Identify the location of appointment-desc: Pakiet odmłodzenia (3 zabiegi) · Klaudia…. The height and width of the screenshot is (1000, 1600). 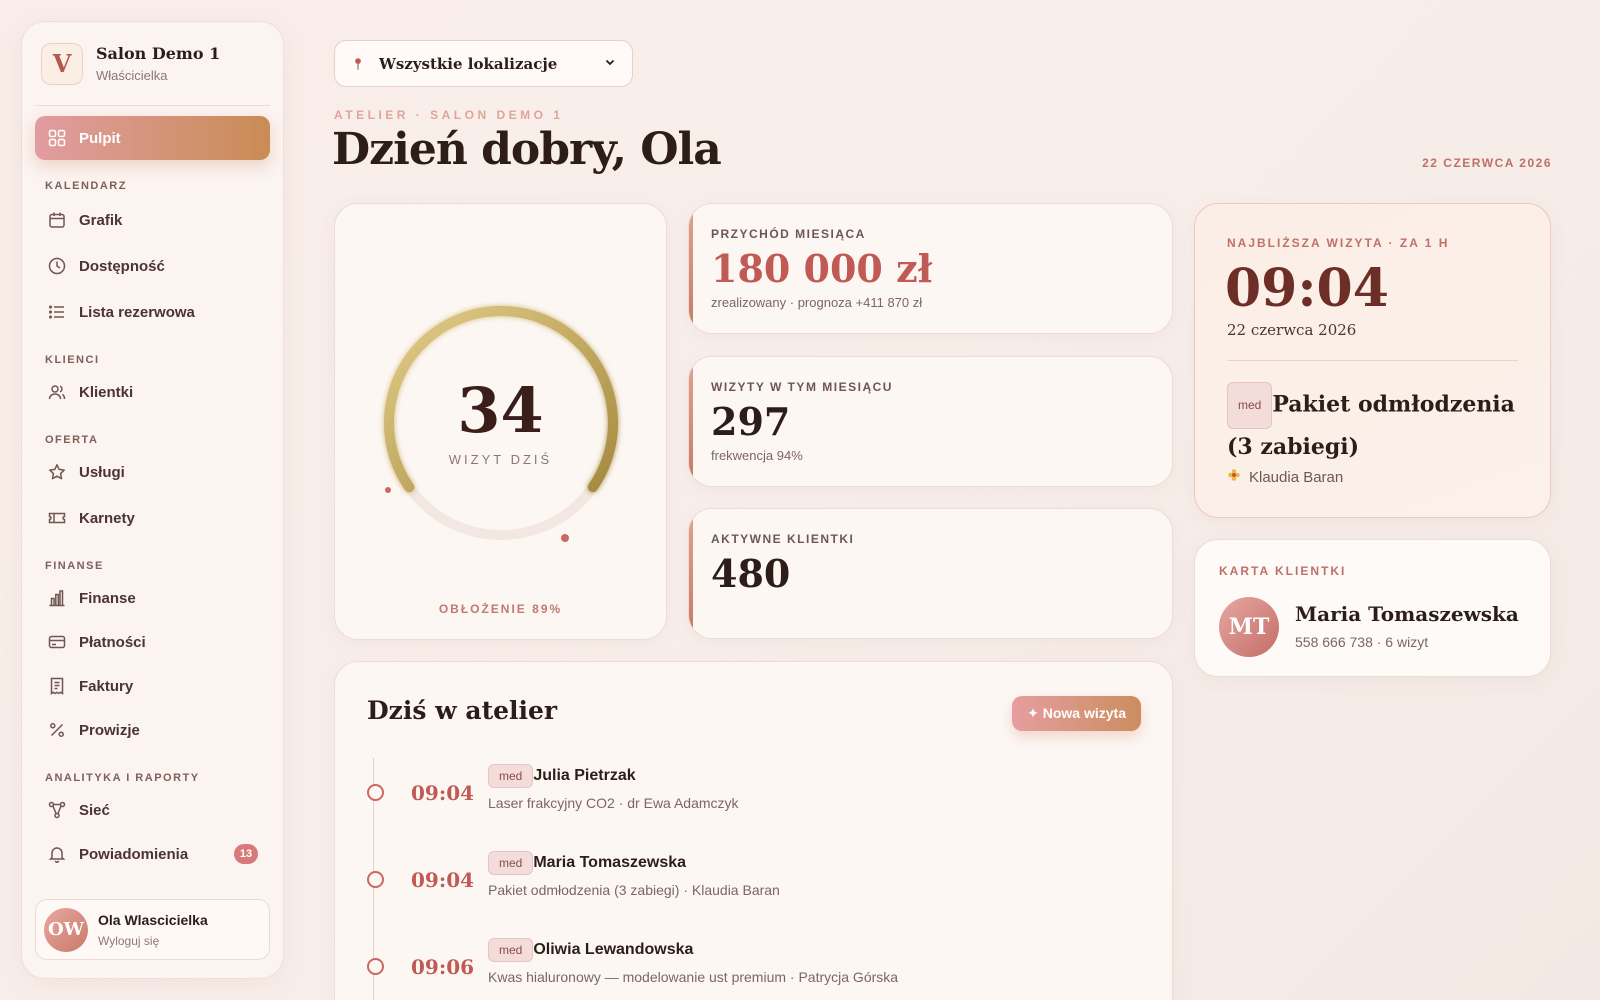
(634, 890).